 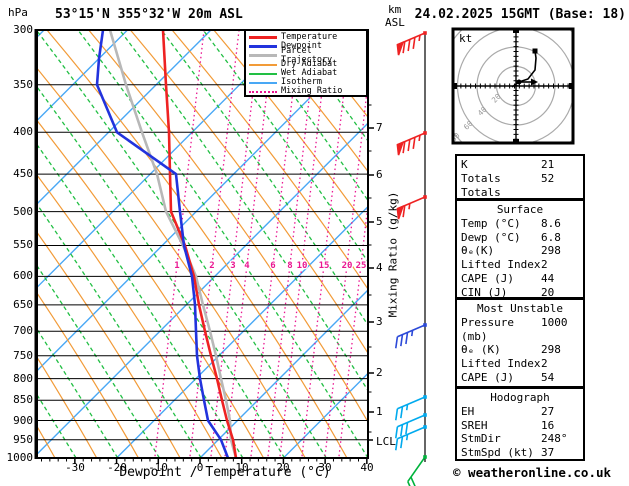 What do you see at coordinates (379, 321) in the screenshot?
I see `km-tick-label: 3` at bounding box center [379, 321].